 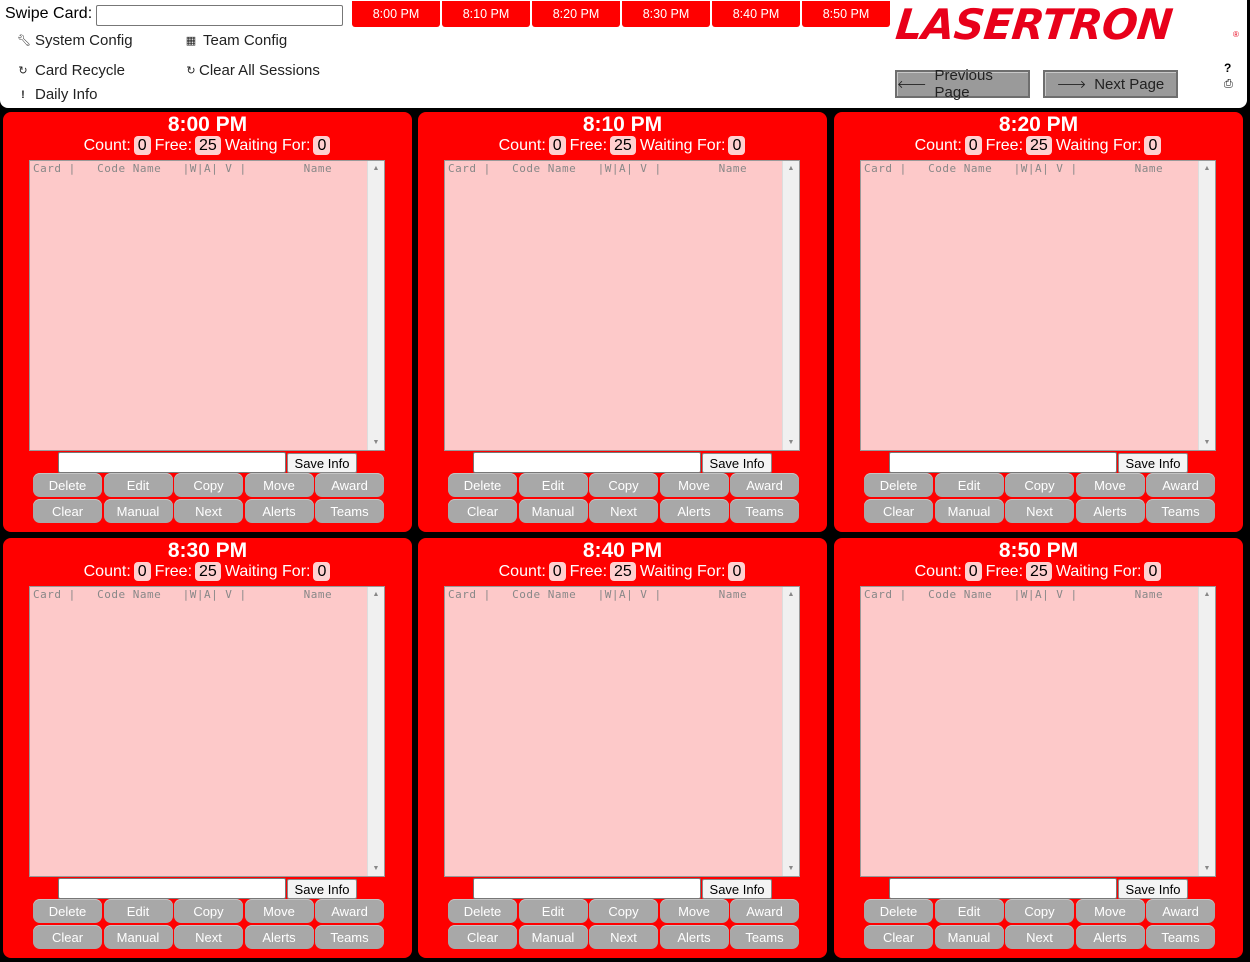 What do you see at coordinates (576, 14) in the screenshot?
I see `time-tab: 8:20 PM` at bounding box center [576, 14].